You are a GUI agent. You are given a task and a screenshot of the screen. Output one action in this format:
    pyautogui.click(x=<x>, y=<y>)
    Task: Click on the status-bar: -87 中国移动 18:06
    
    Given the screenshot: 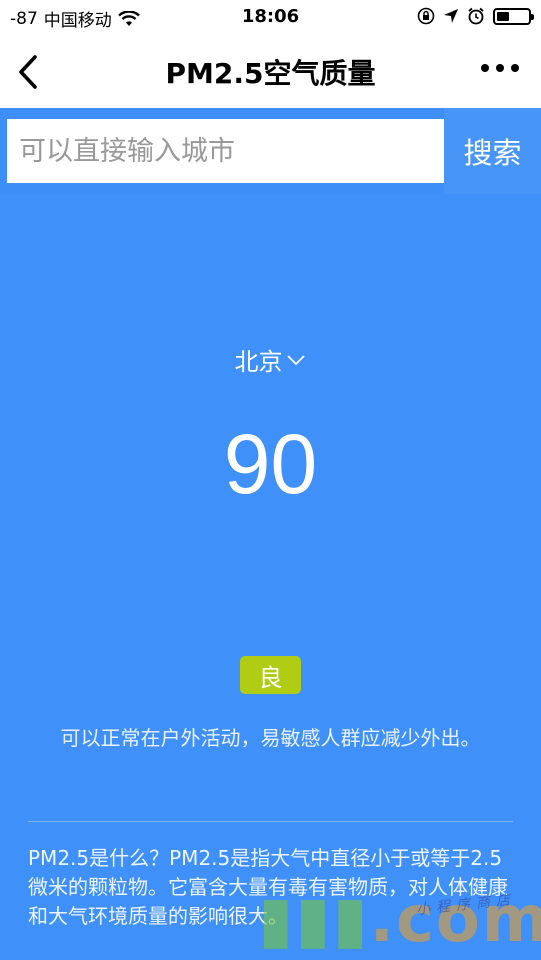 What is the action you would take?
    pyautogui.click(x=270, y=17)
    